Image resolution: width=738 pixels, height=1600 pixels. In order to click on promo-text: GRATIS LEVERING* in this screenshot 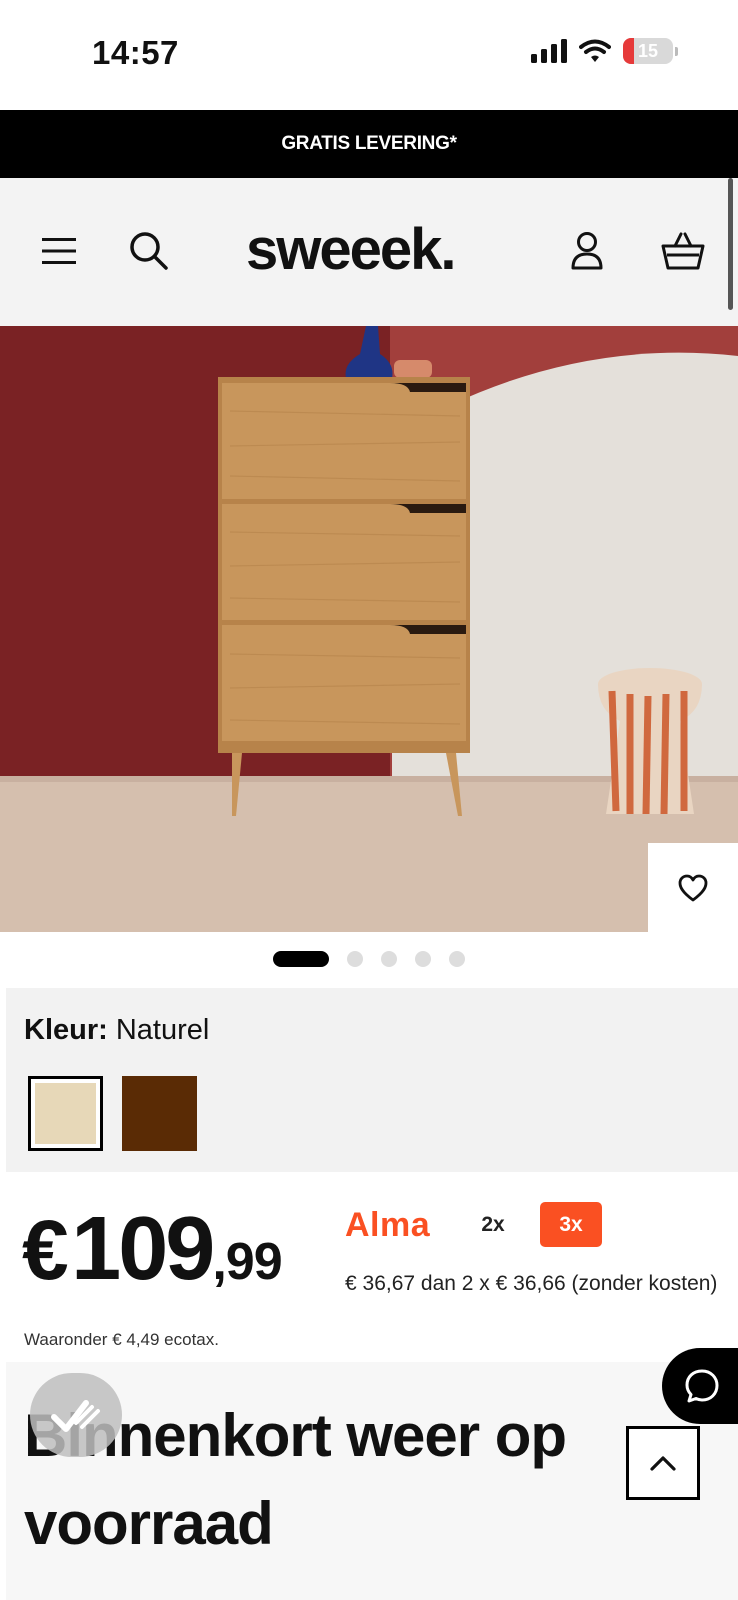, I will do `click(369, 143)`.